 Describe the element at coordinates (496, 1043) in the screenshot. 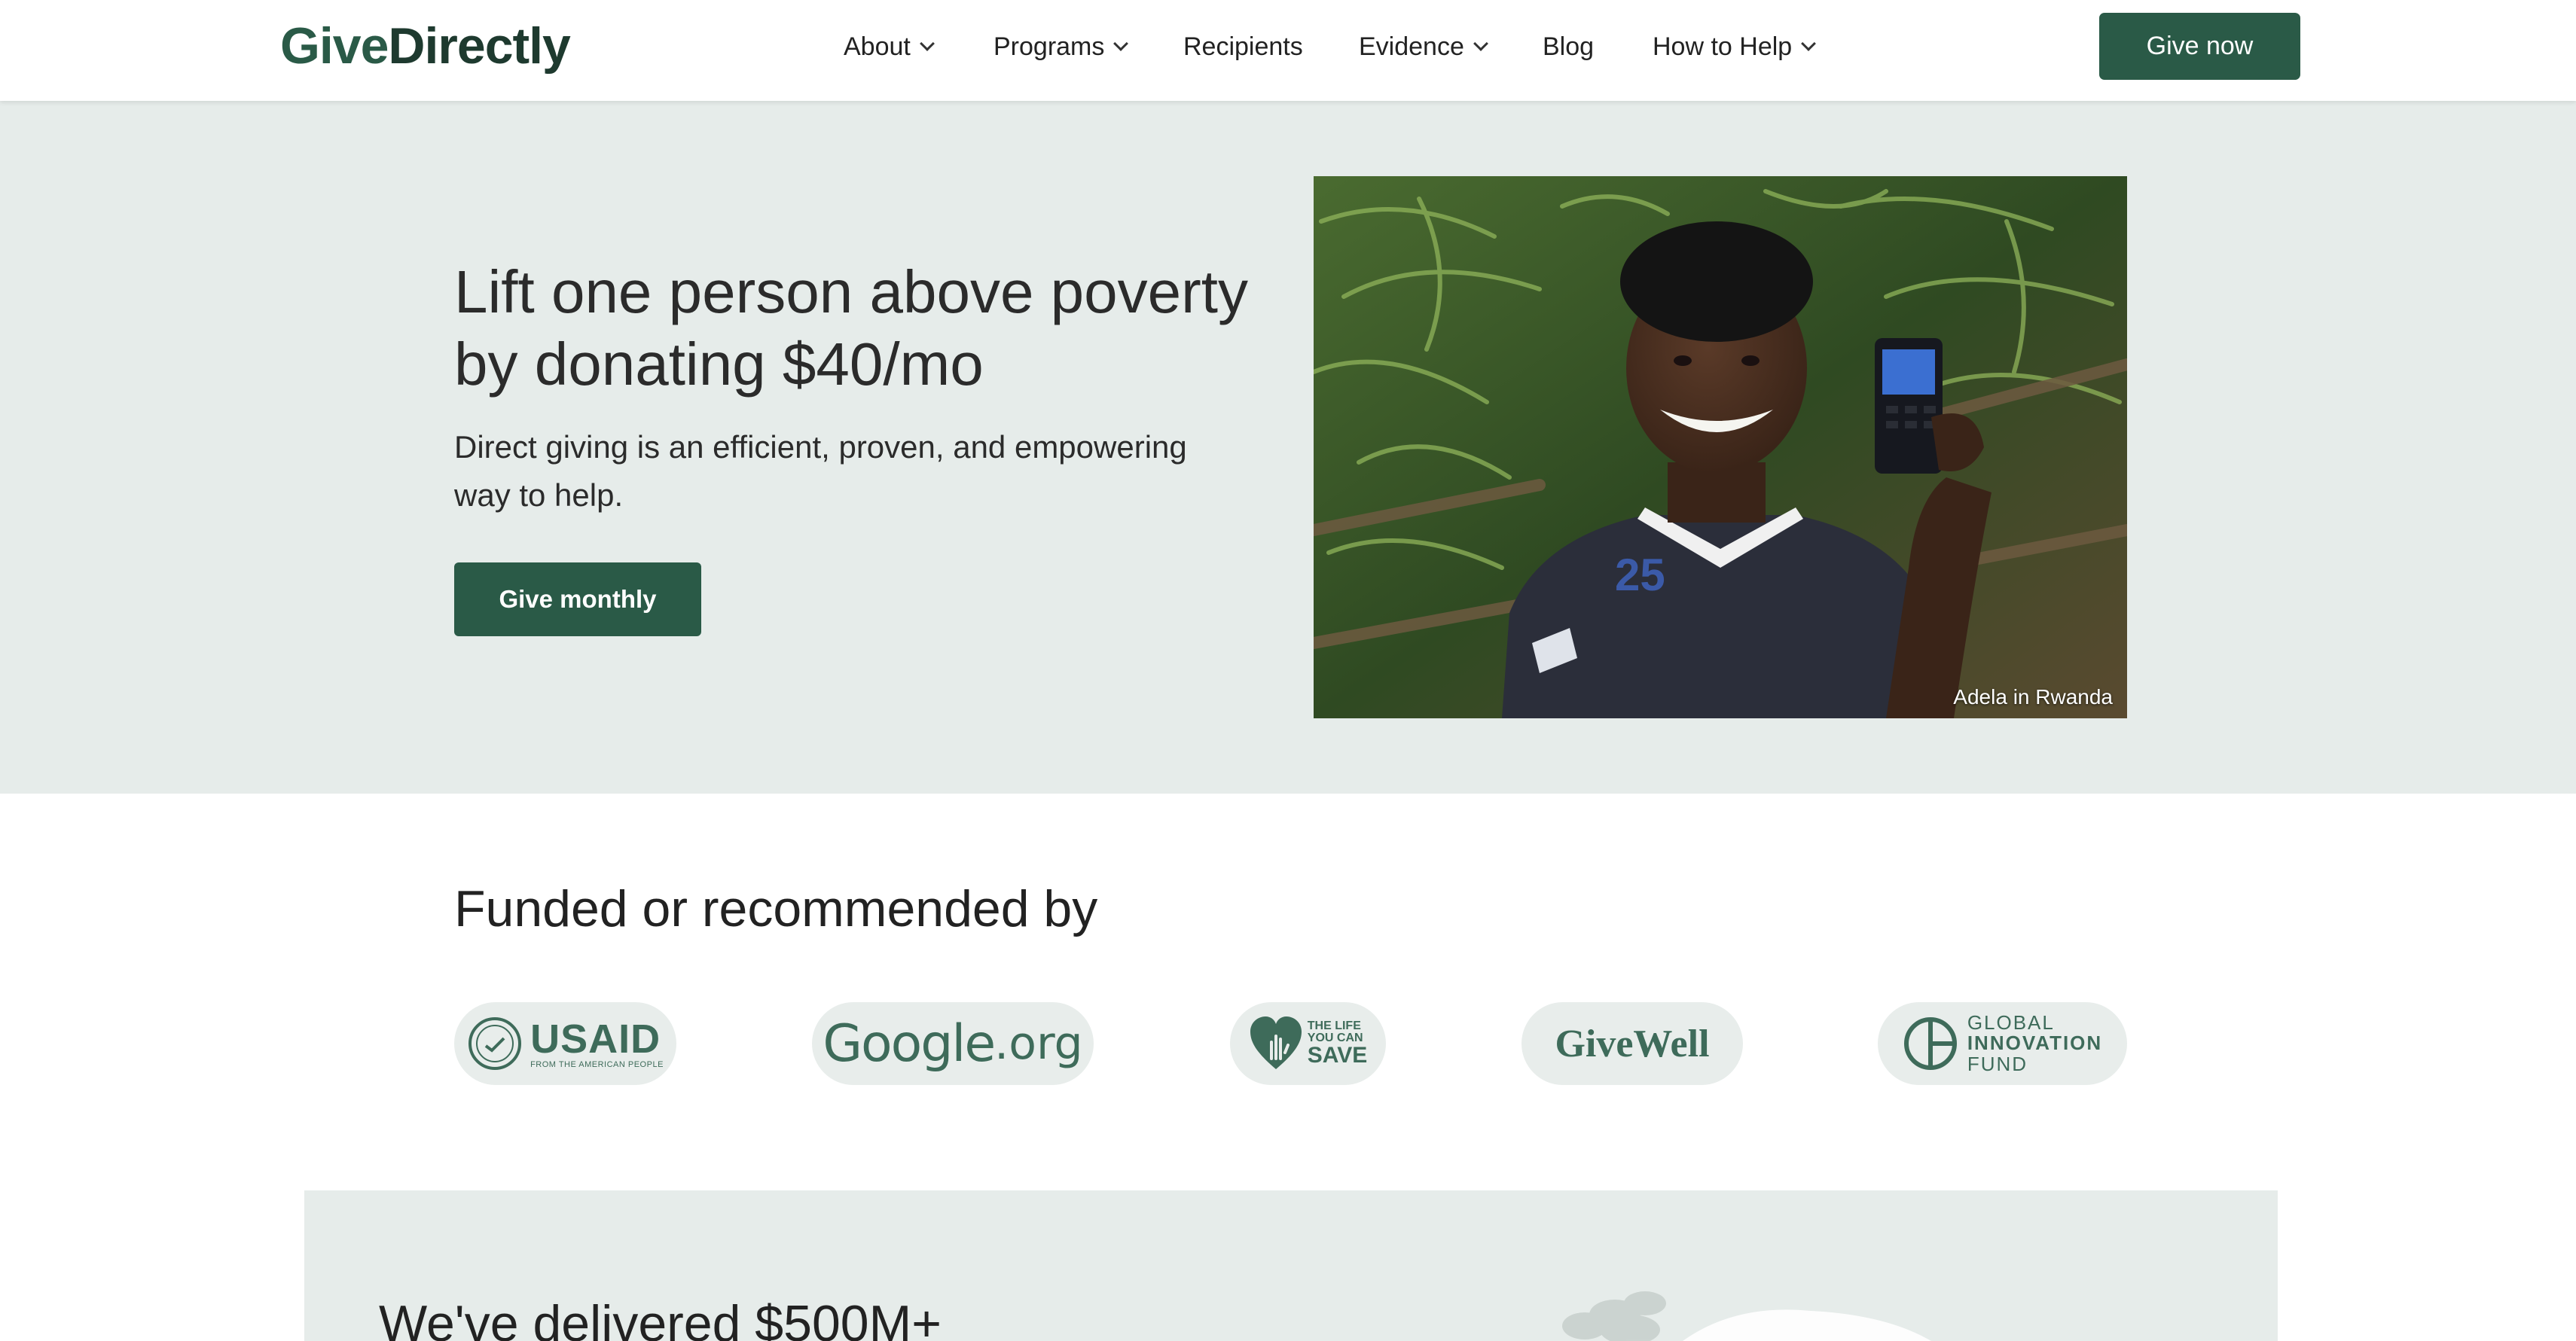

I see `usaid-seal-icon` at that location.